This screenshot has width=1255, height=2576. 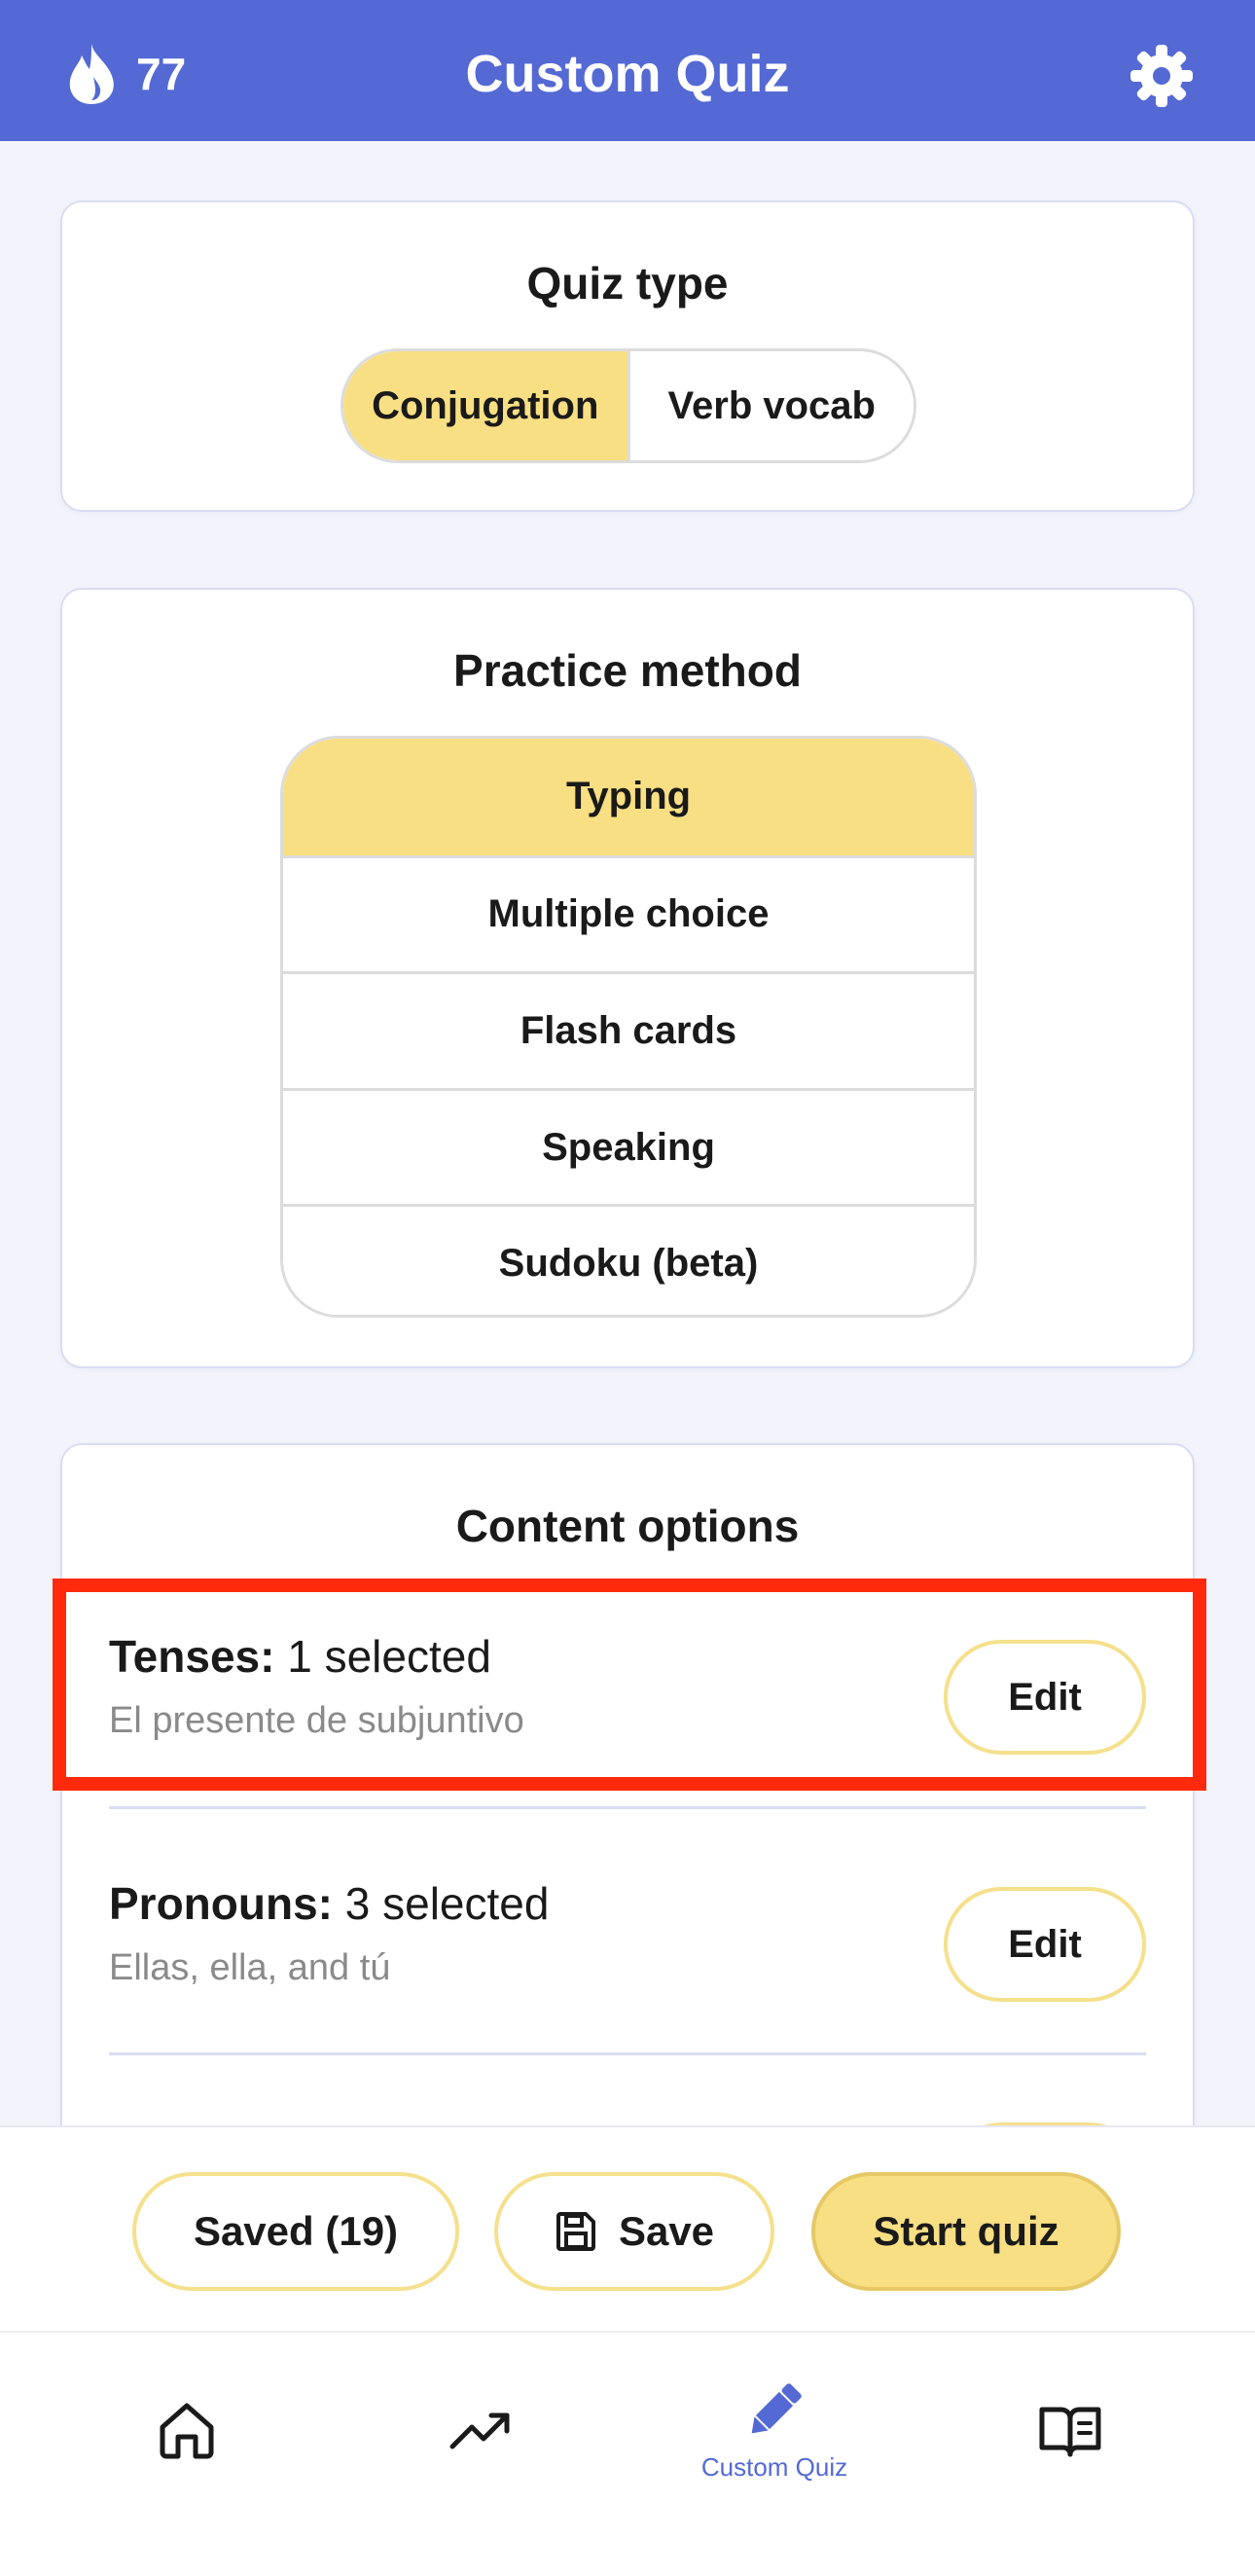 What do you see at coordinates (1045, 1944) in the screenshot?
I see `edit-pronouns-button: Edit` at bounding box center [1045, 1944].